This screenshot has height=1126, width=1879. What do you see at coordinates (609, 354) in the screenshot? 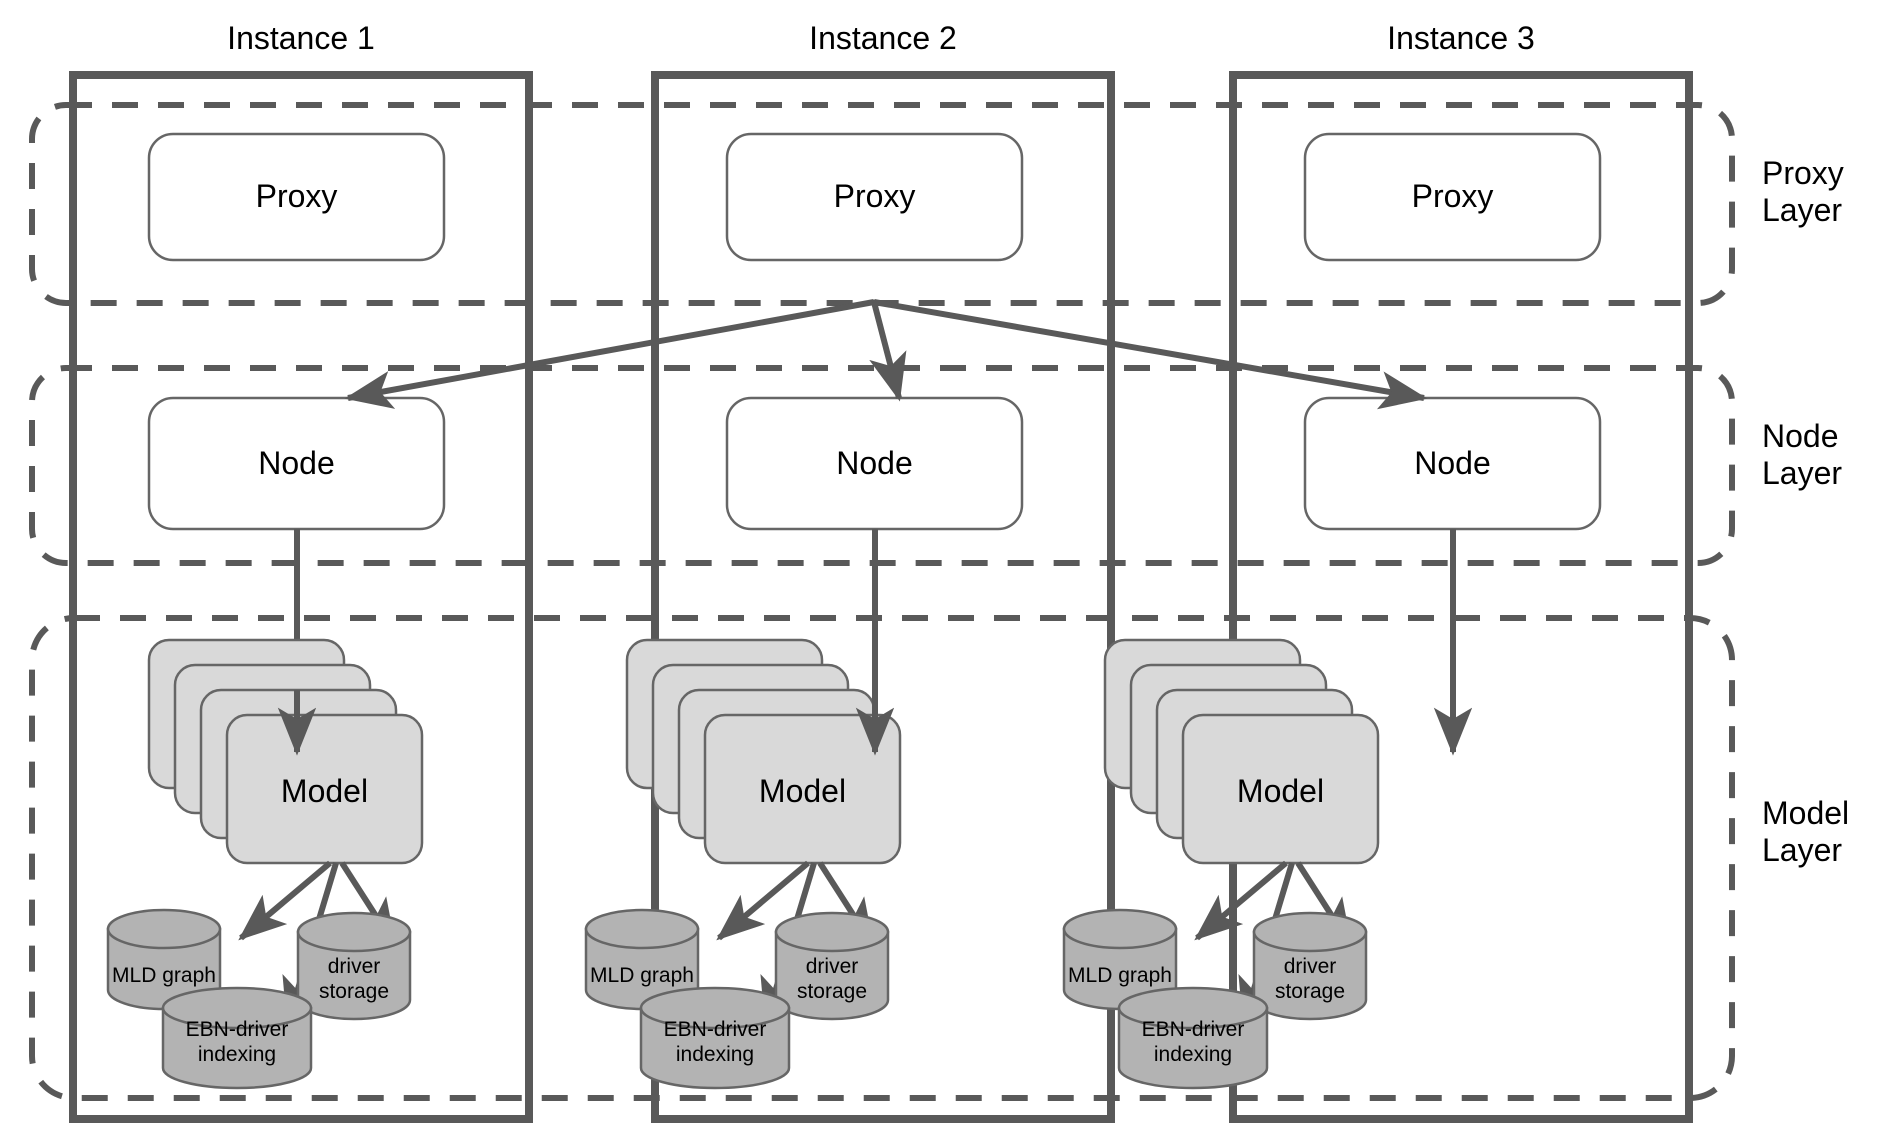
I see `proxy2-to-node1-arrow` at bounding box center [609, 354].